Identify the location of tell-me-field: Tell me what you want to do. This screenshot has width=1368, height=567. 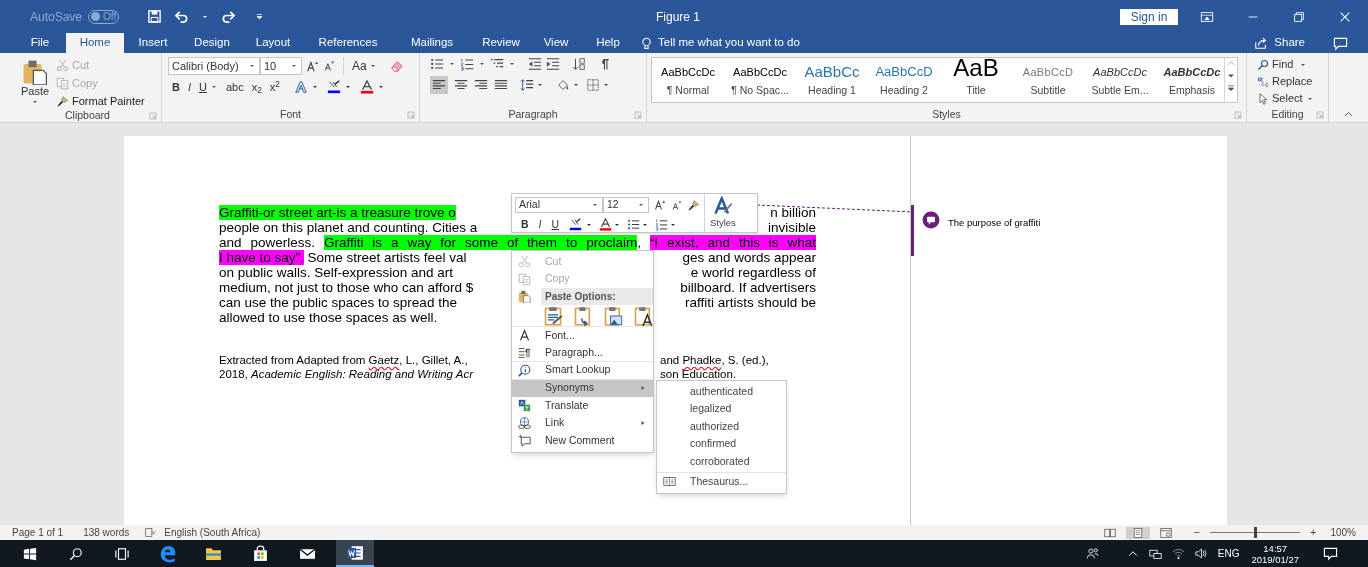
(720, 43).